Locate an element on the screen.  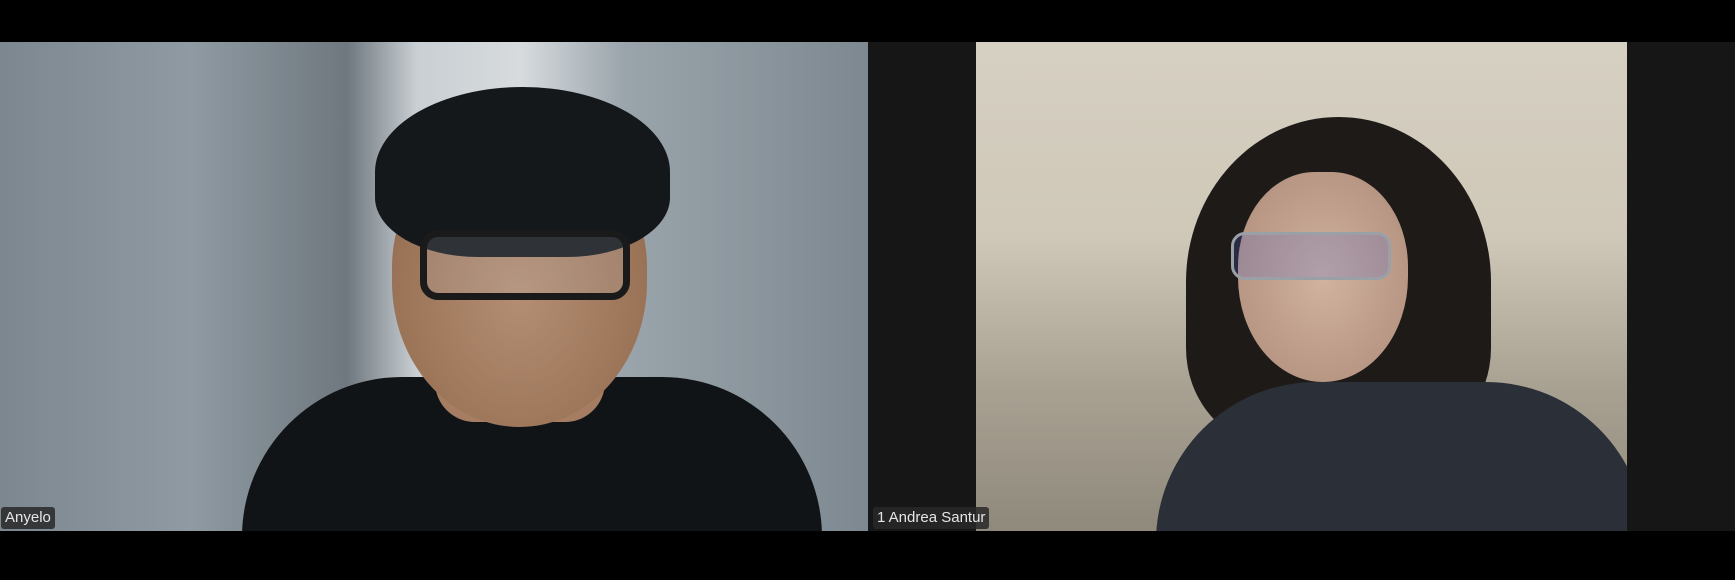
participant-name-label: 1 Andrea Santur is located at coordinates (931, 518).